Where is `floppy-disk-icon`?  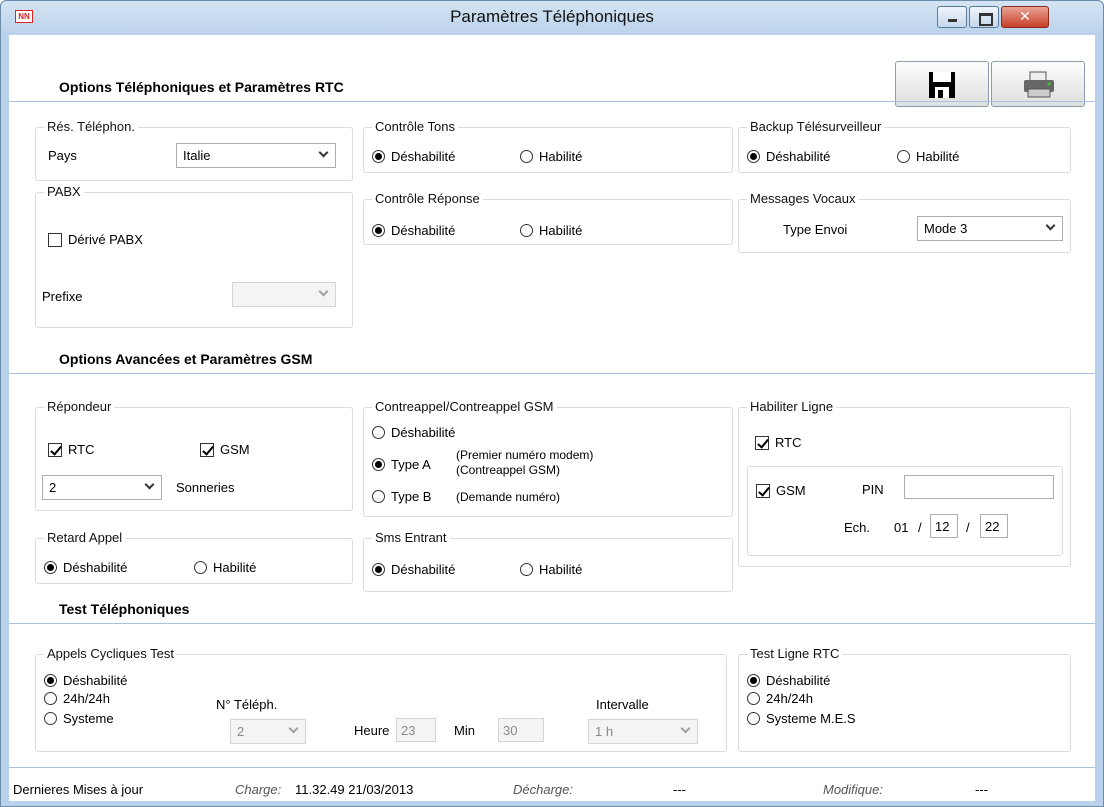
floppy-disk-icon is located at coordinates (942, 85).